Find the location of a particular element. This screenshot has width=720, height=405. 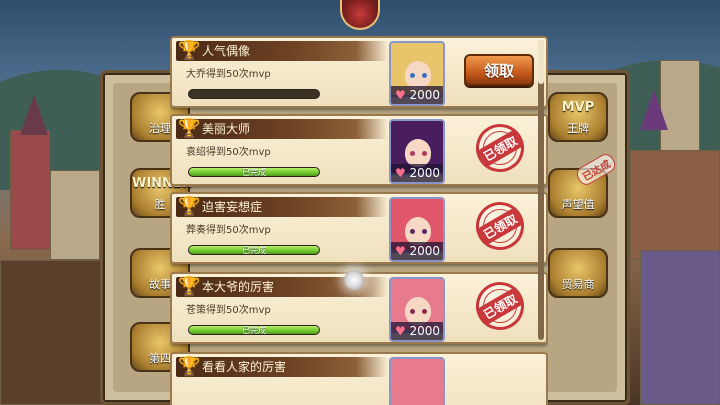

side-badge-right-1: MVP 王牌 is located at coordinates (578, 117).